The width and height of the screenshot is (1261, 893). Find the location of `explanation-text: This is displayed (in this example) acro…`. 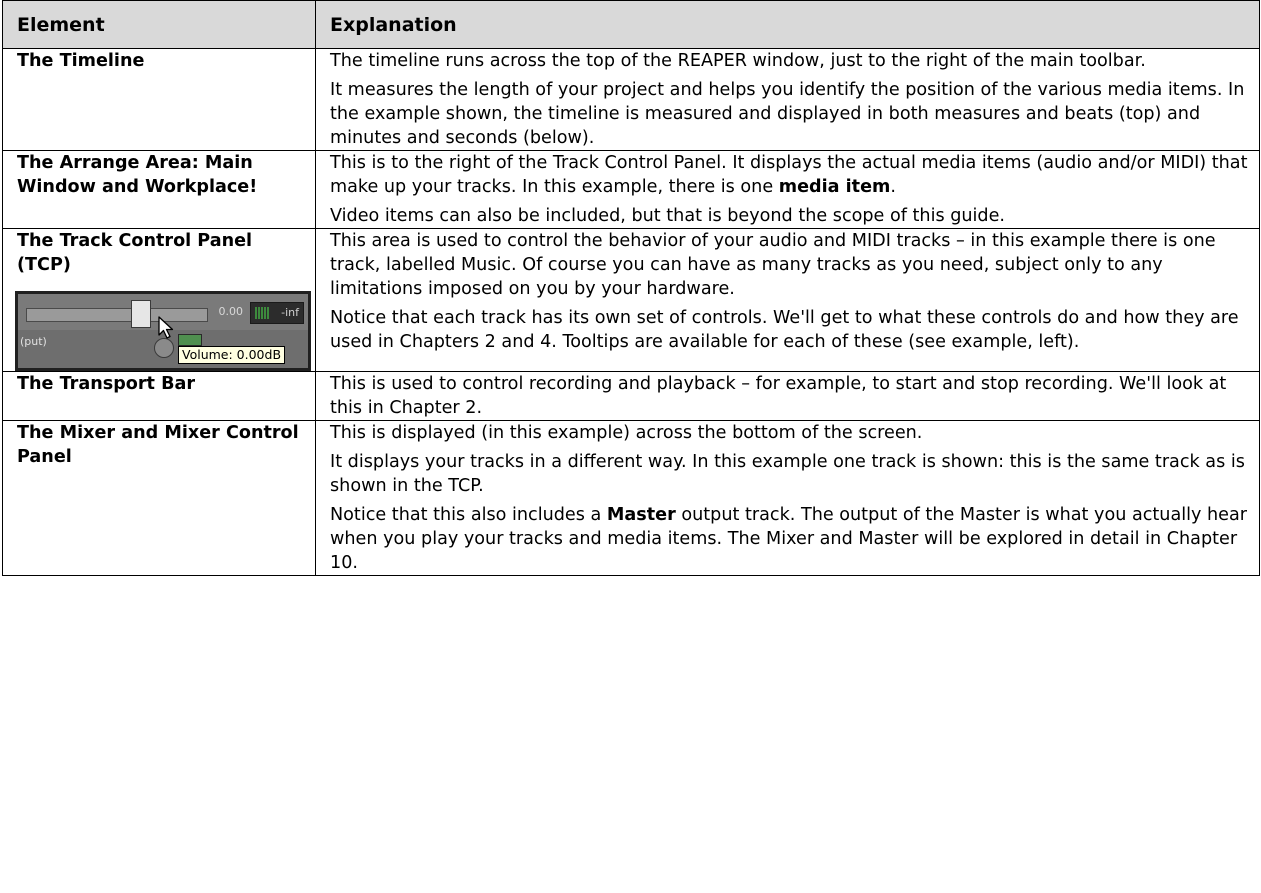

explanation-text: This is displayed (in this example) acro… is located at coordinates (626, 433).